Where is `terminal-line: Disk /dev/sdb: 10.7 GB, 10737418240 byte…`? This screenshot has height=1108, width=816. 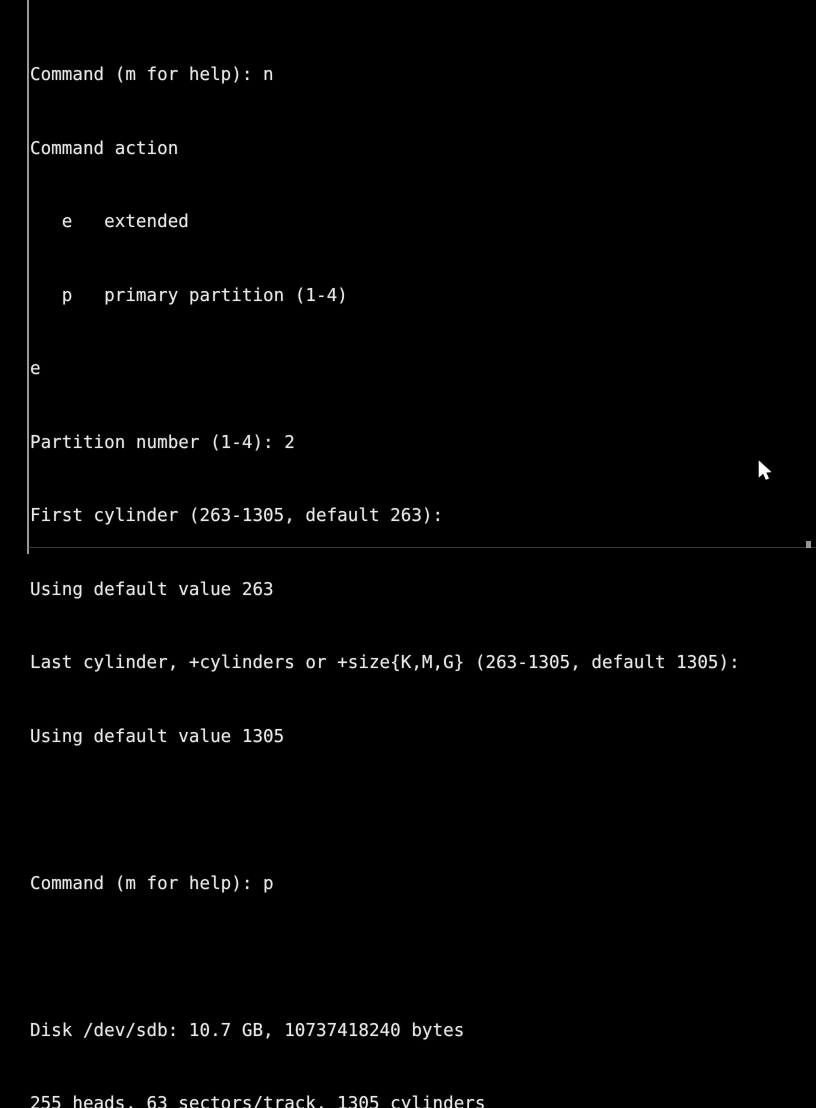 terminal-line: Disk /dev/sdb: 10.7 GB, 10737418240 byte… is located at coordinates (247, 1030).